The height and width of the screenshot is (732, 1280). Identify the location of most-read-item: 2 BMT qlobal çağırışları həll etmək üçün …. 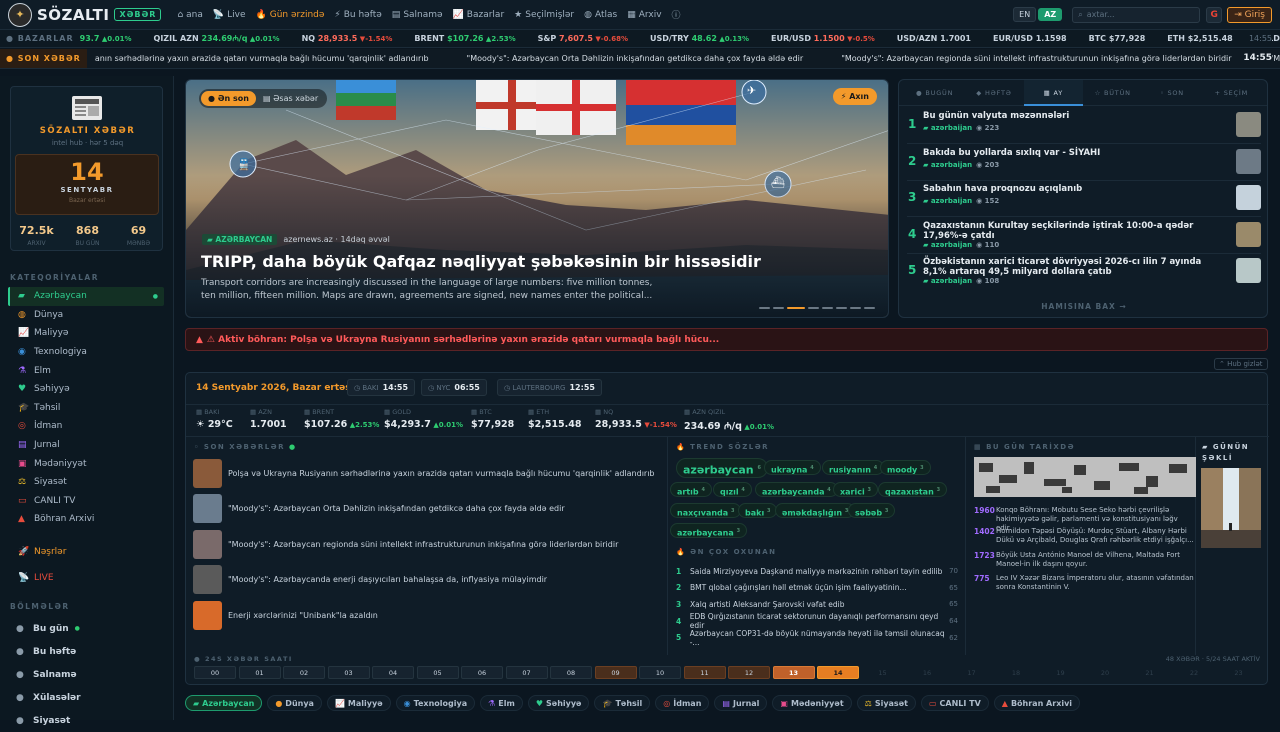
(817, 588).